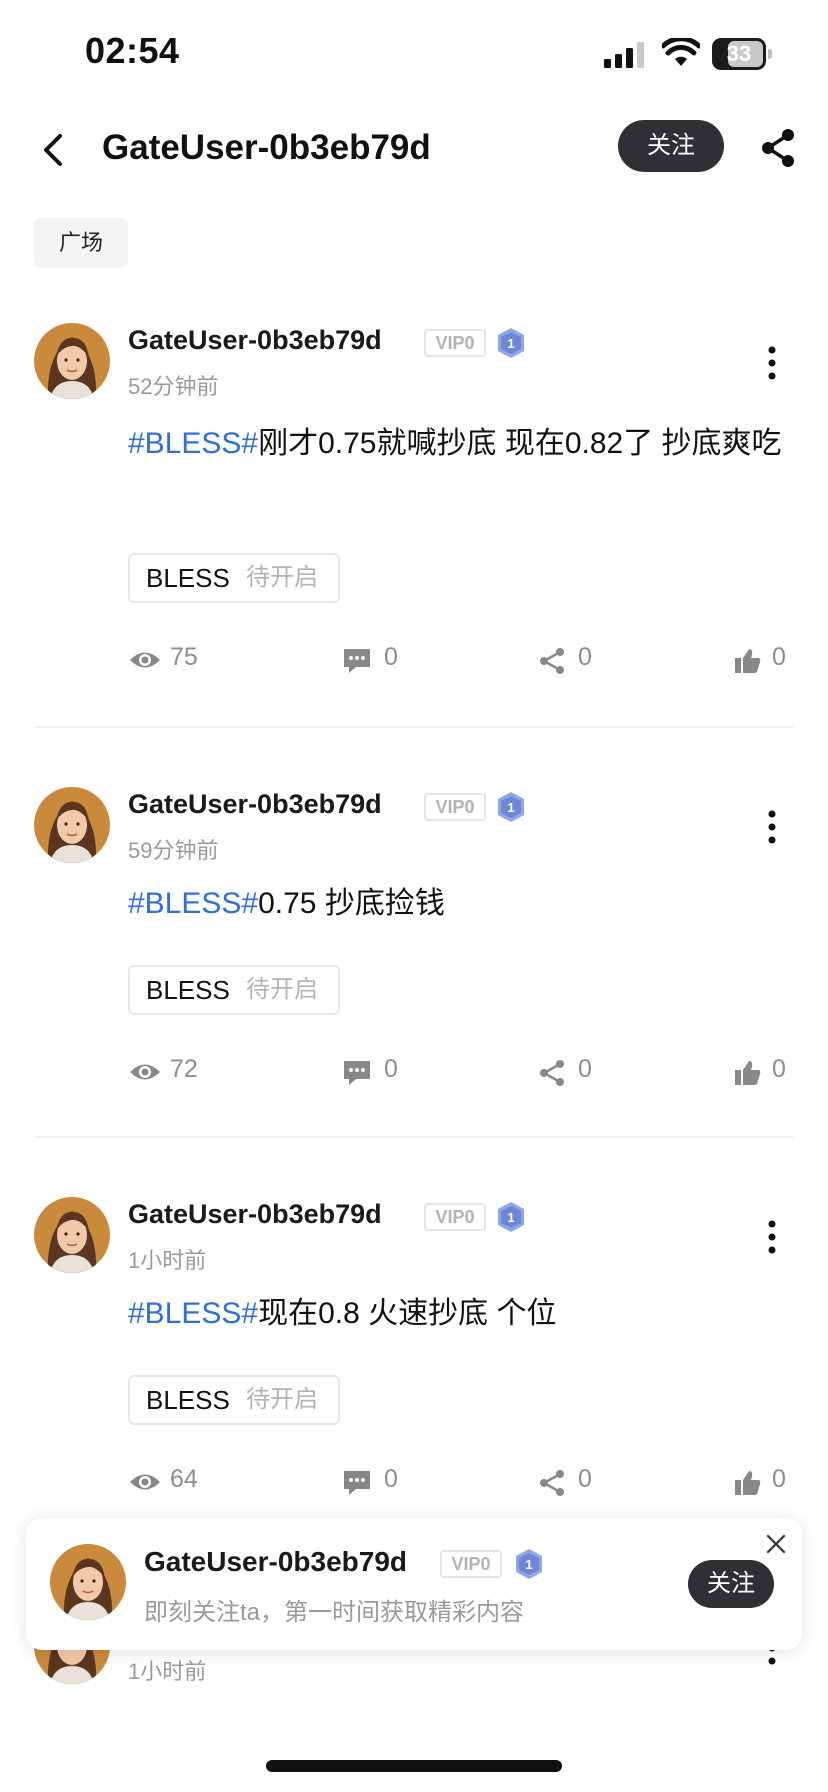  Describe the element at coordinates (173, 850) in the screenshot. I see `post-time: 59分钟前` at that location.